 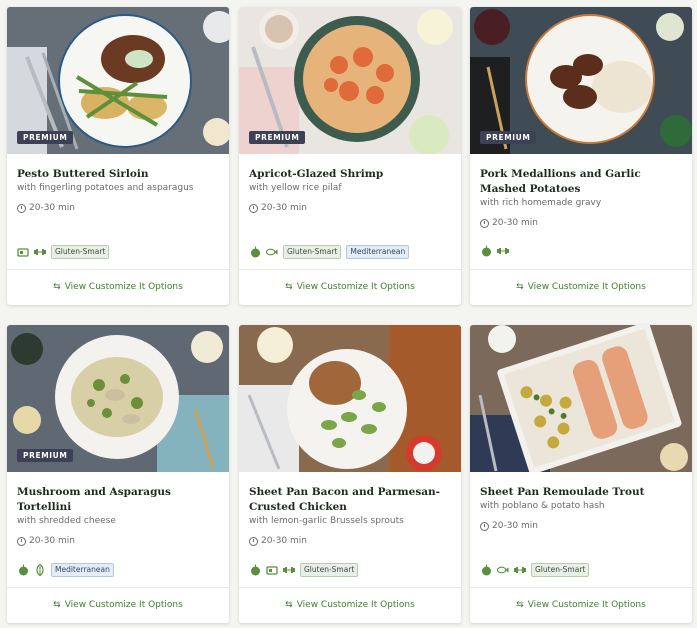 I want to click on meal-subtitle: with lemon-garlic Brussels sprouts, so click(x=326, y=521).